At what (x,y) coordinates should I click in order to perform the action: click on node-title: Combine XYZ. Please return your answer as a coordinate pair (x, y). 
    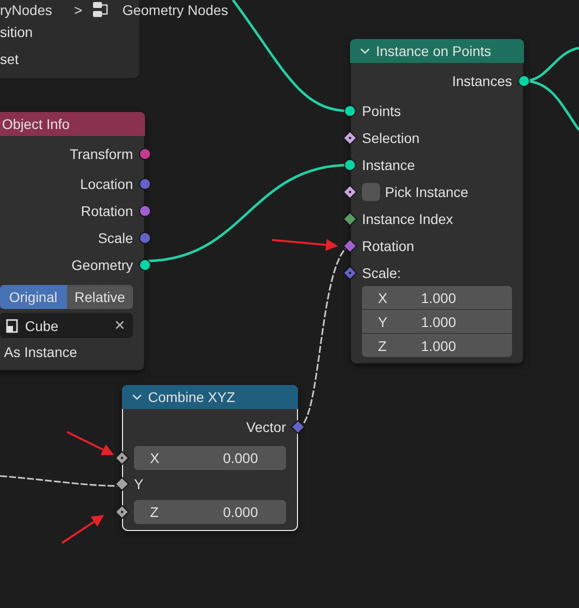
    Looking at the image, I should click on (192, 397).